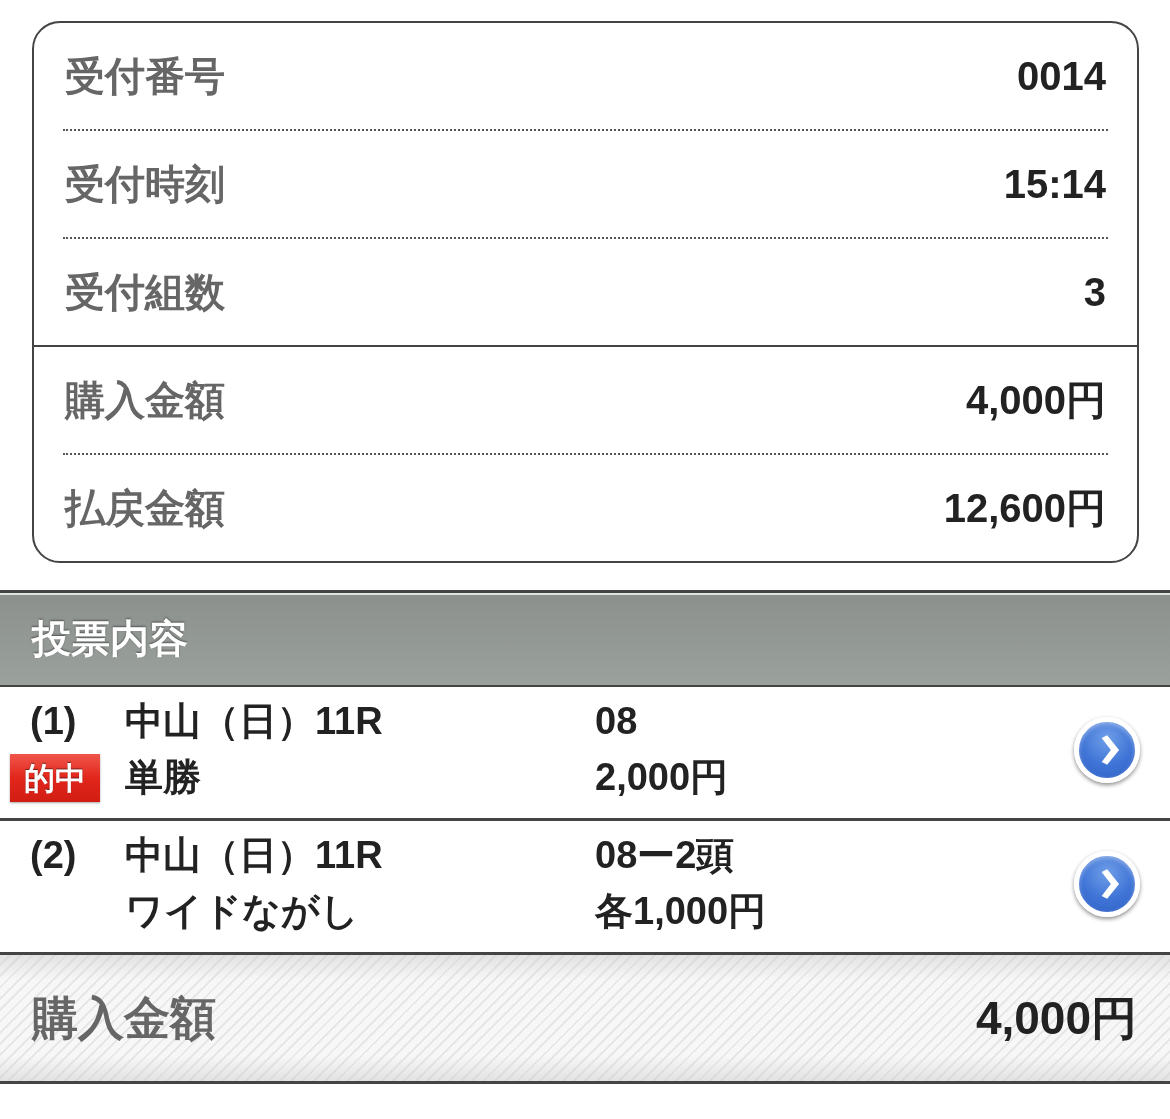 The width and height of the screenshot is (1170, 1119). Describe the element at coordinates (145, 76) in the screenshot. I see `field-label: 受付番号` at that location.